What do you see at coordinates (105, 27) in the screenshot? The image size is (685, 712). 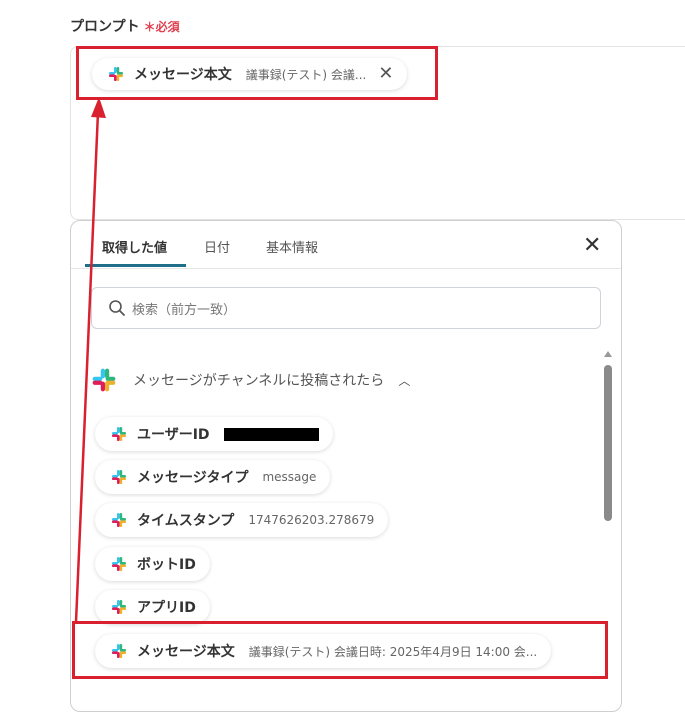 I see `field-label-text: プロンプト` at bounding box center [105, 27].